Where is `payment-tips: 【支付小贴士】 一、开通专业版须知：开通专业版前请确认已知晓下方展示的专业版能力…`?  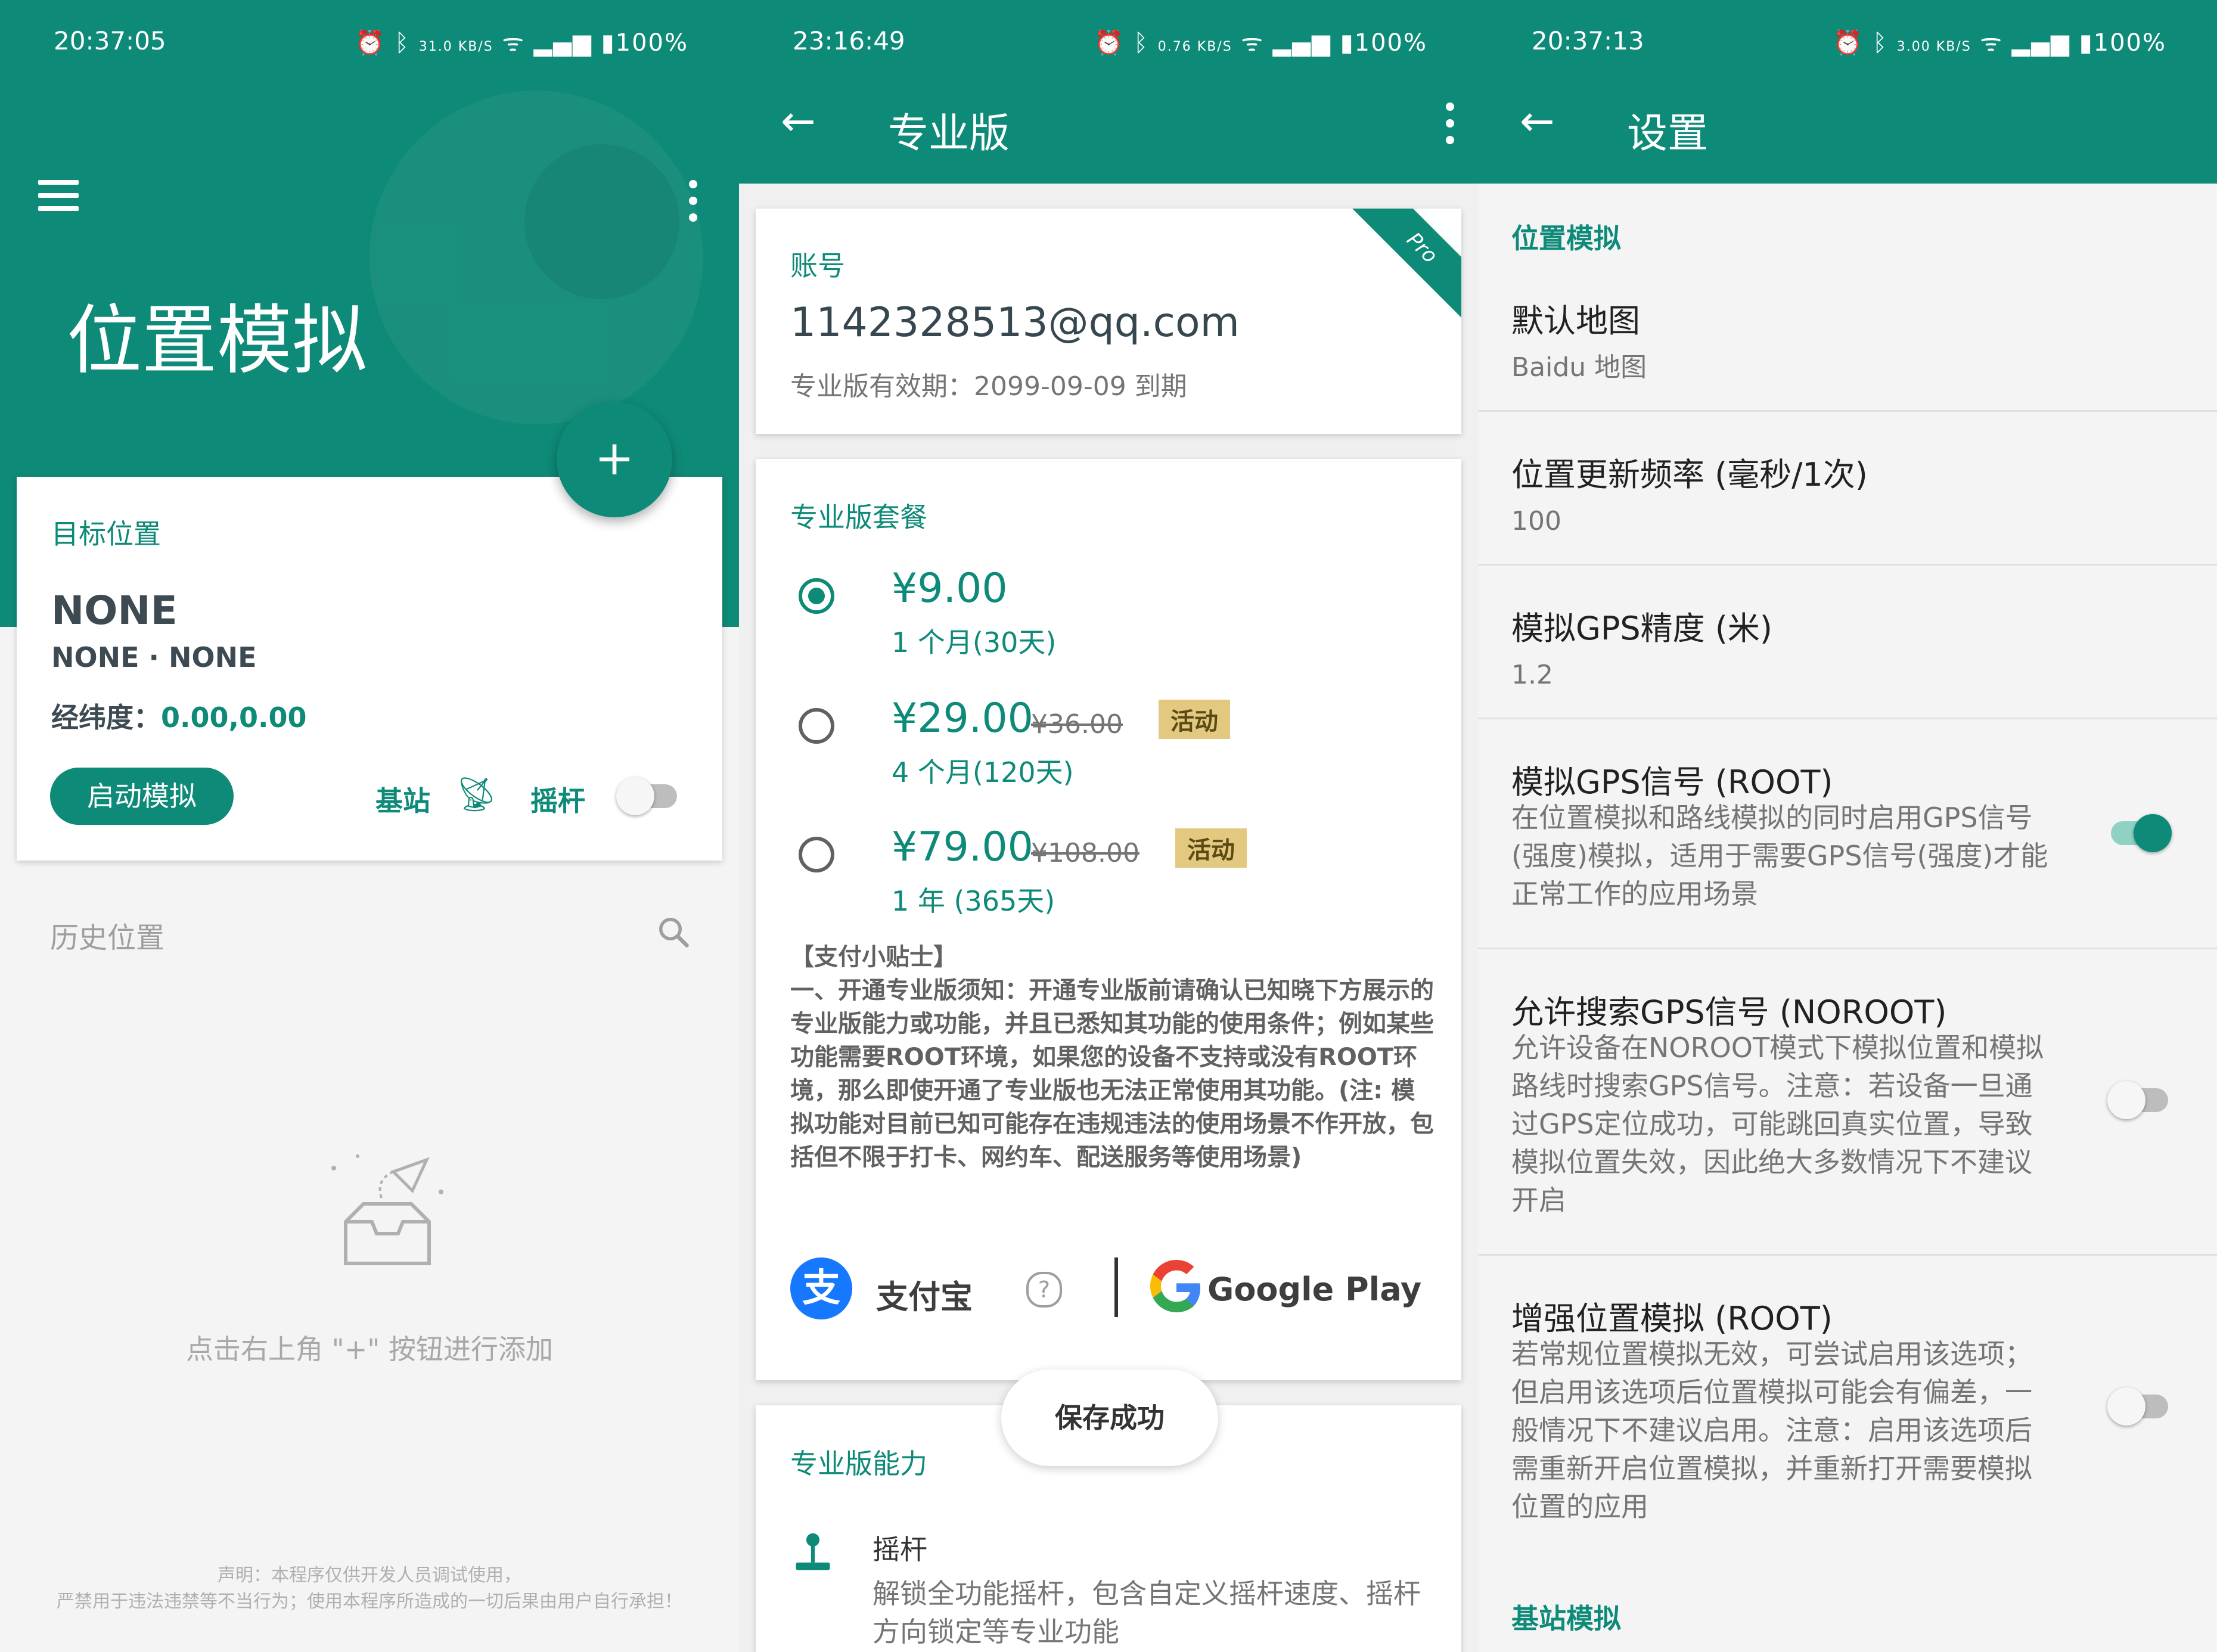
payment-tips: 【支付小贴士】 一、开通专业版须知：开通专业版前请确认已知晓下方展示的专业版能力… is located at coordinates (1112, 1057).